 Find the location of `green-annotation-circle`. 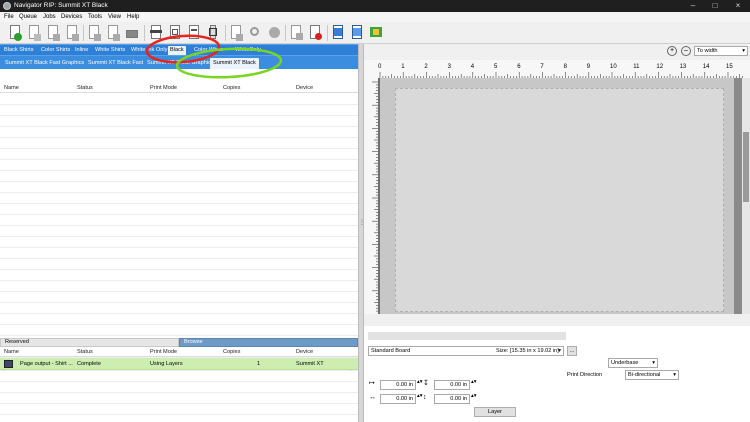

green-annotation-circle is located at coordinates (229, 63).